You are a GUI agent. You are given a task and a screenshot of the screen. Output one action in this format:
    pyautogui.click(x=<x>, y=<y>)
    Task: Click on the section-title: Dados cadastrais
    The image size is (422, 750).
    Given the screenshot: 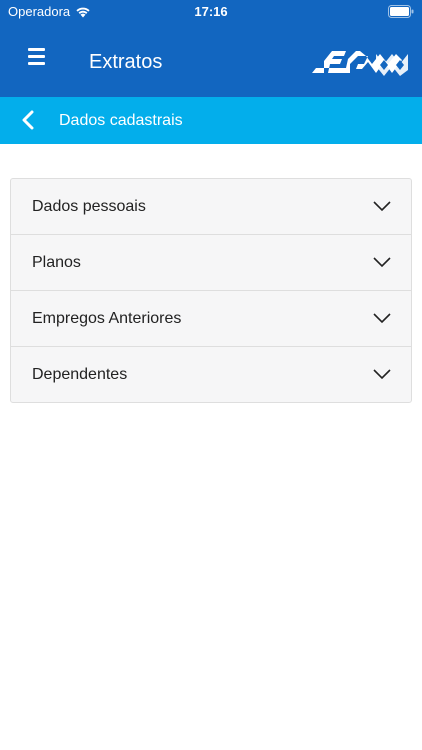 What is the action you would take?
    pyautogui.click(x=121, y=120)
    